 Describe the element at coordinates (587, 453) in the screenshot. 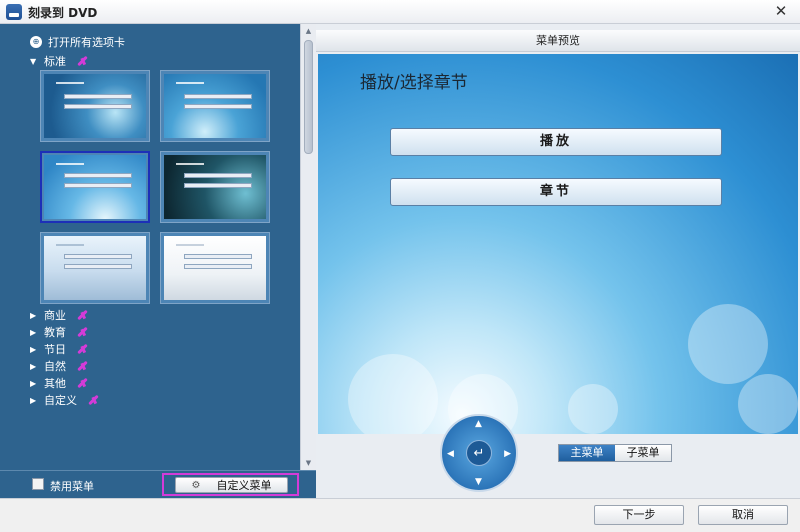

I see `tab-main-menu: 主菜单` at that location.